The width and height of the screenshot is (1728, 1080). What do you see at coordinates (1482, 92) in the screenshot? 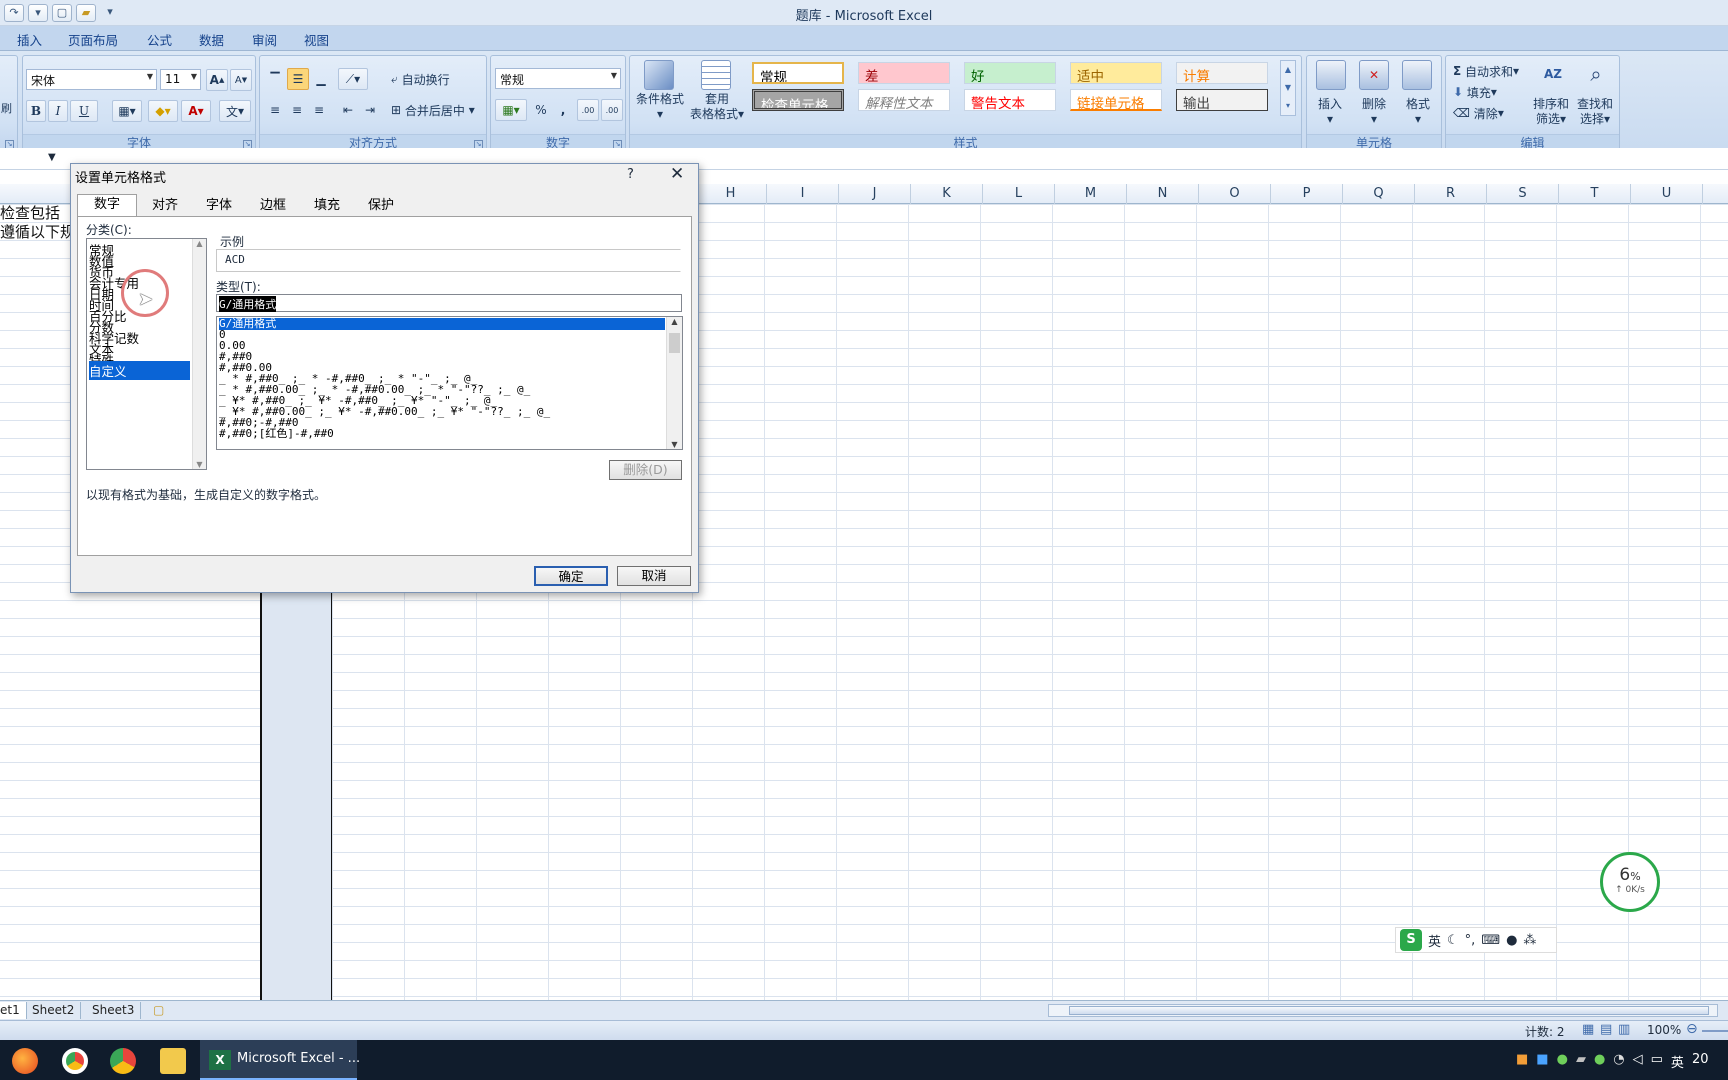
I see `fill-button: ⬇ 填充 ▾` at bounding box center [1482, 92].